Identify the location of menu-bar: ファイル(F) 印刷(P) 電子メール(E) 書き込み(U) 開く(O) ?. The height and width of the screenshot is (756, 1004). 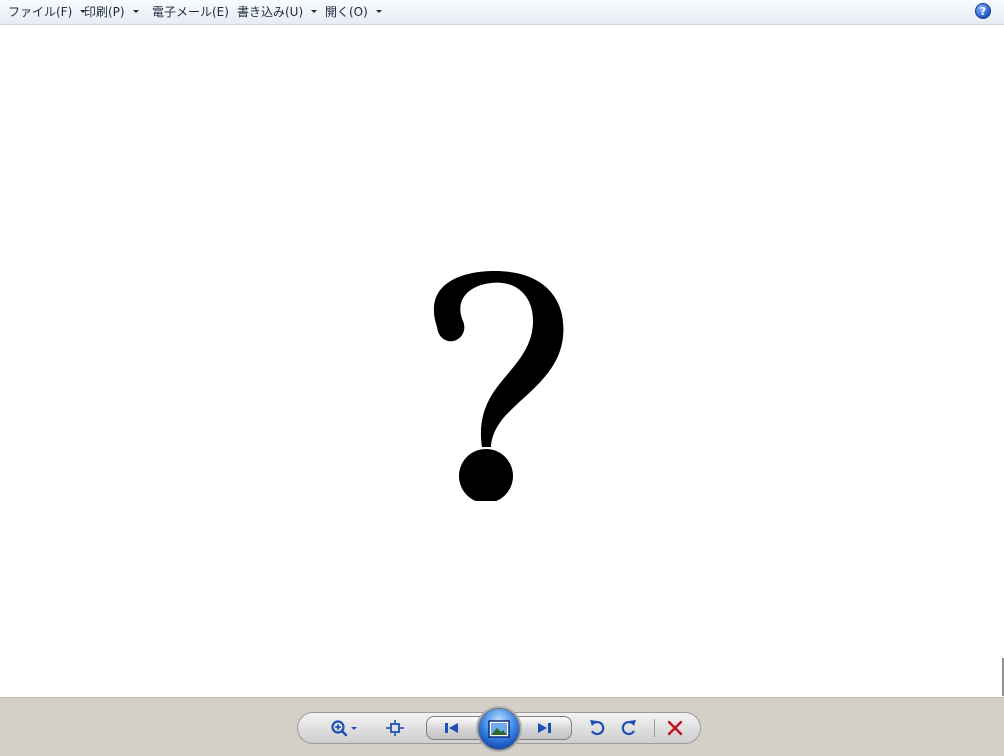
(502, 12).